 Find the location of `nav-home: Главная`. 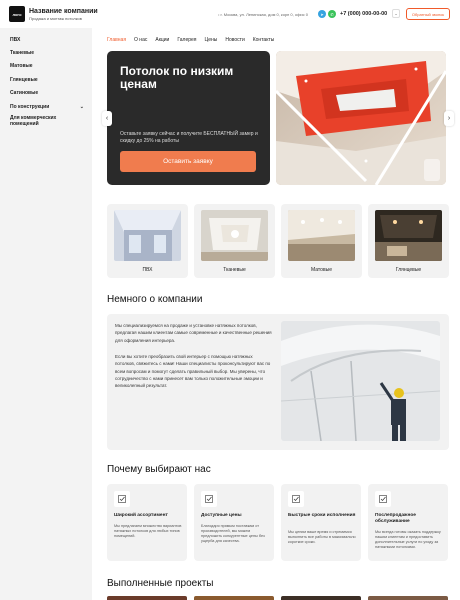

nav-home: Главная is located at coordinates (116, 40).